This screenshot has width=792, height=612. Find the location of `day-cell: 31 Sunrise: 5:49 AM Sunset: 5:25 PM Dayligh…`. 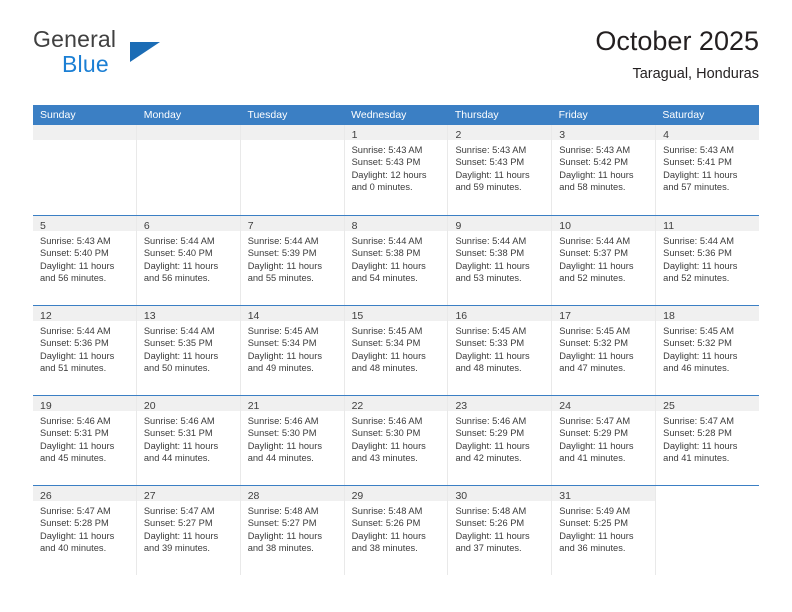

day-cell: 31 Sunrise: 5:49 AM Sunset: 5:25 PM Dayligh… is located at coordinates (603, 530).